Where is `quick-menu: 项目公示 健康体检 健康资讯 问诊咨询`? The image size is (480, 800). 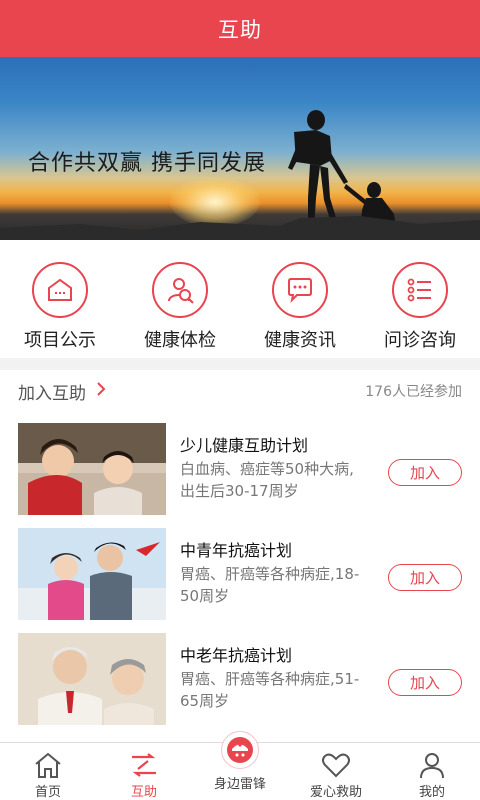 quick-menu: 项目公示 健康体检 健康资讯 问诊咨询 is located at coordinates (240, 299).